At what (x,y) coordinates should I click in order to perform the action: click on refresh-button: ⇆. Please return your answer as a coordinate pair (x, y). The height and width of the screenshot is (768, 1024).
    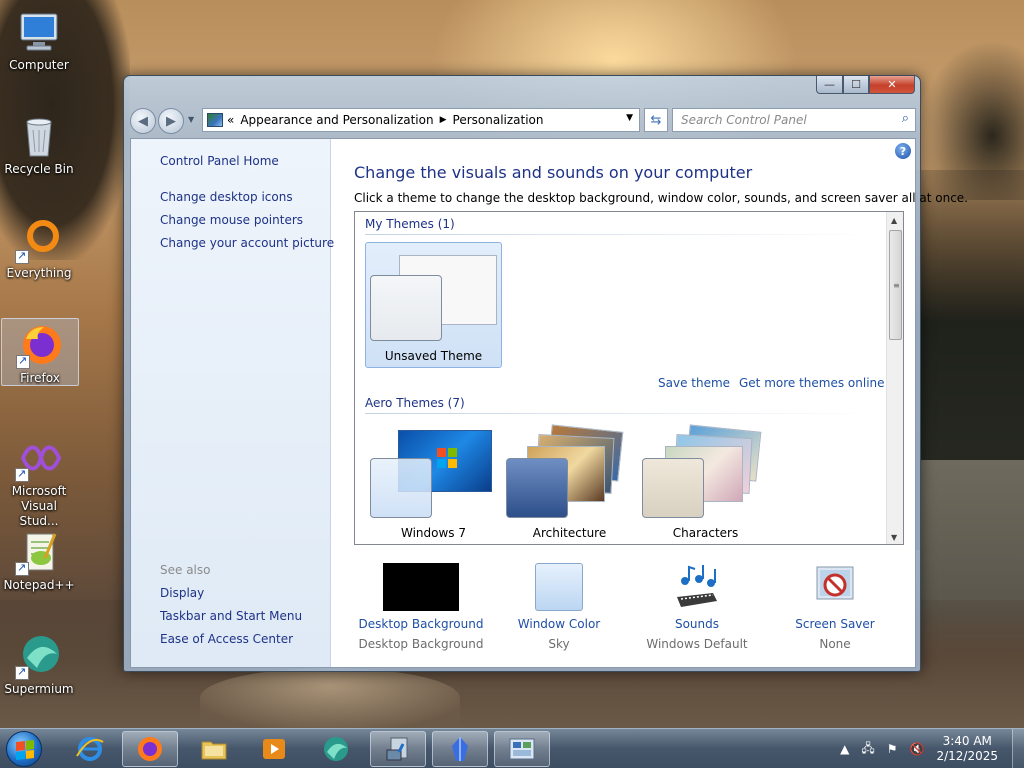
    Looking at the image, I should click on (656, 120).